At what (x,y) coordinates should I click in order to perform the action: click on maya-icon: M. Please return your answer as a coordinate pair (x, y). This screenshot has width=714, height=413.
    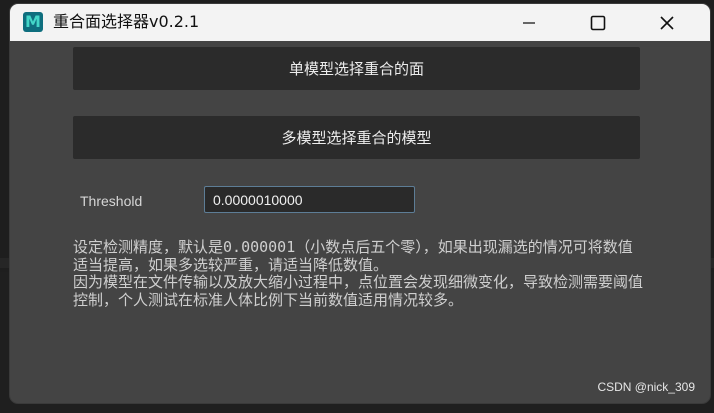
    Looking at the image, I should click on (33, 22).